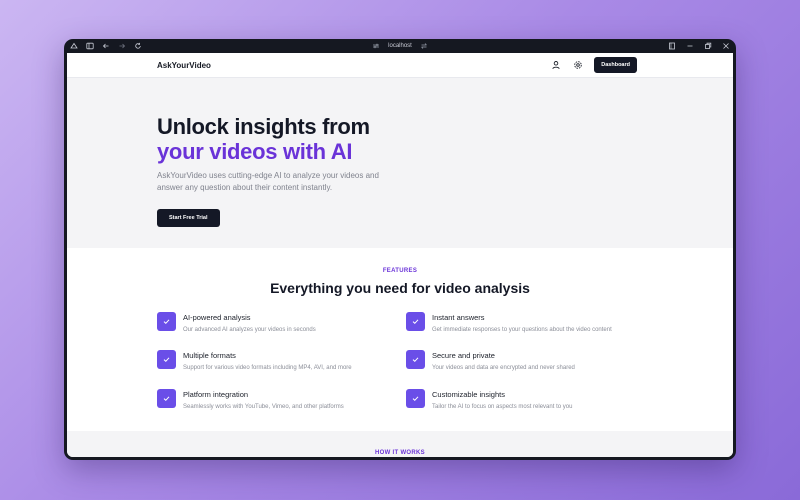 This screenshot has width=800, height=500. I want to click on reload-icon, so click(138, 46).